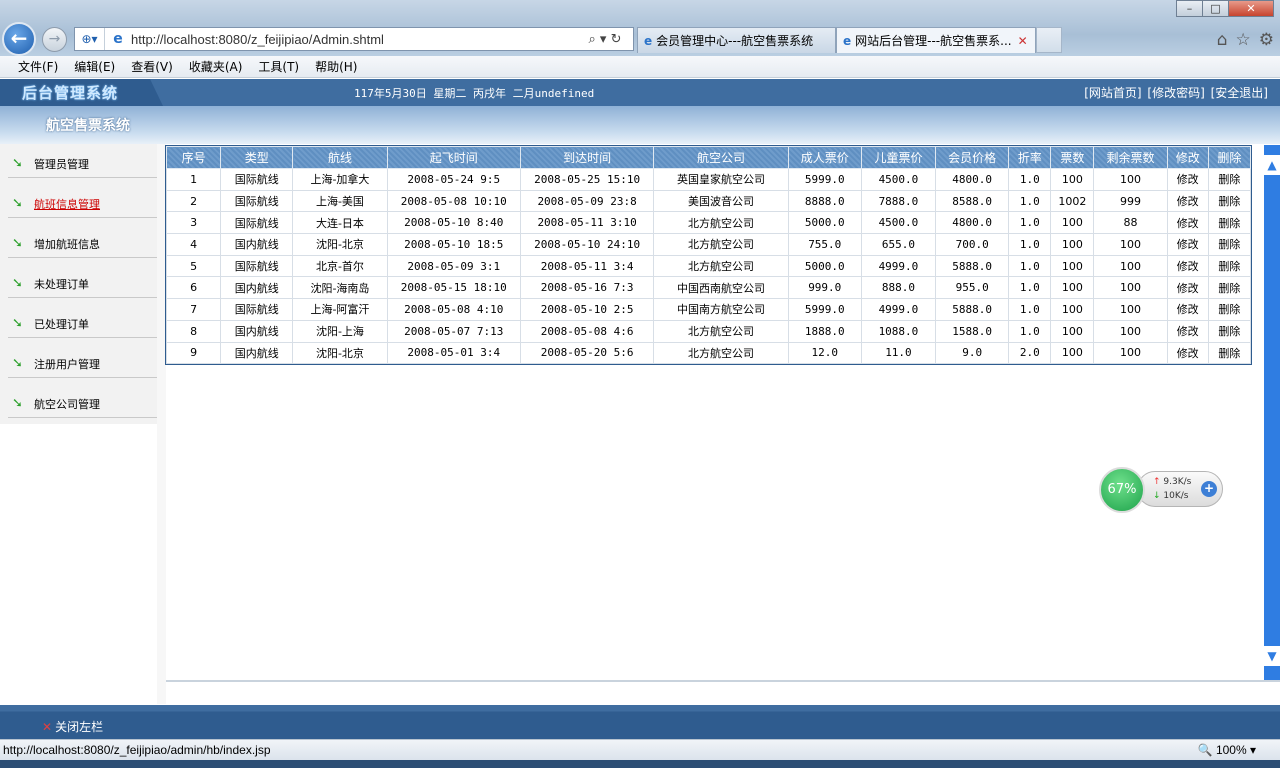  What do you see at coordinates (94, 66) in the screenshot?
I see `menu-edit: 编辑(E)` at bounding box center [94, 66].